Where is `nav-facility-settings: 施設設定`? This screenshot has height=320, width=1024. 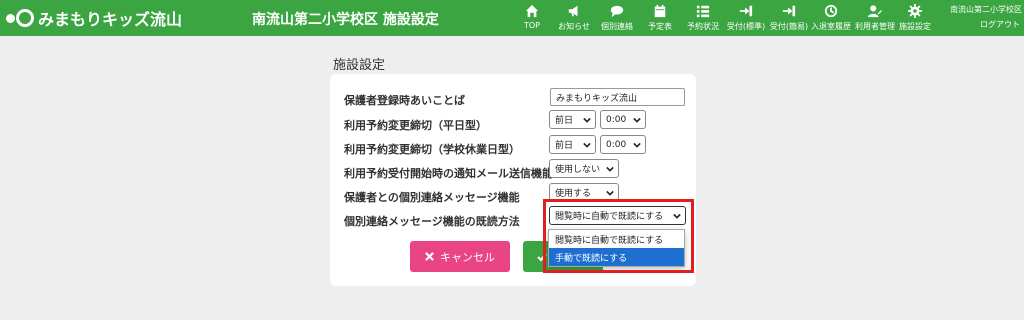
nav-facility-settings: 施設設定 is located at coordinates (915, 18).